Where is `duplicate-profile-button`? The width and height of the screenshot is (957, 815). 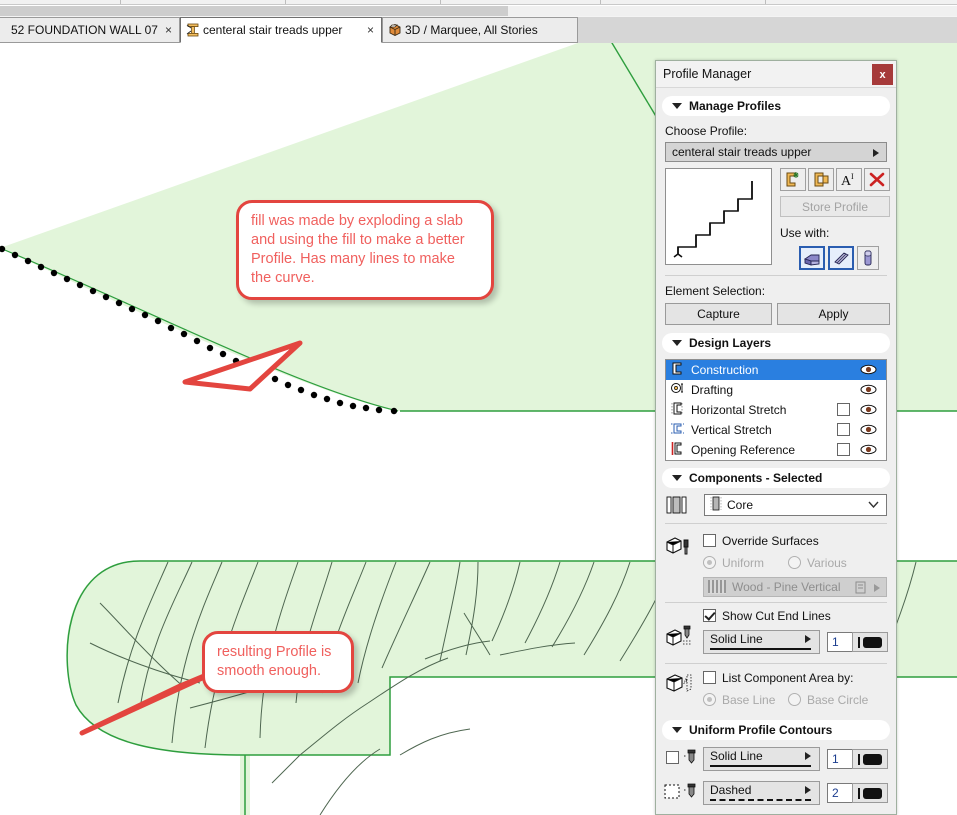
duplicate-profile-button is located at coordinates (821, 179).